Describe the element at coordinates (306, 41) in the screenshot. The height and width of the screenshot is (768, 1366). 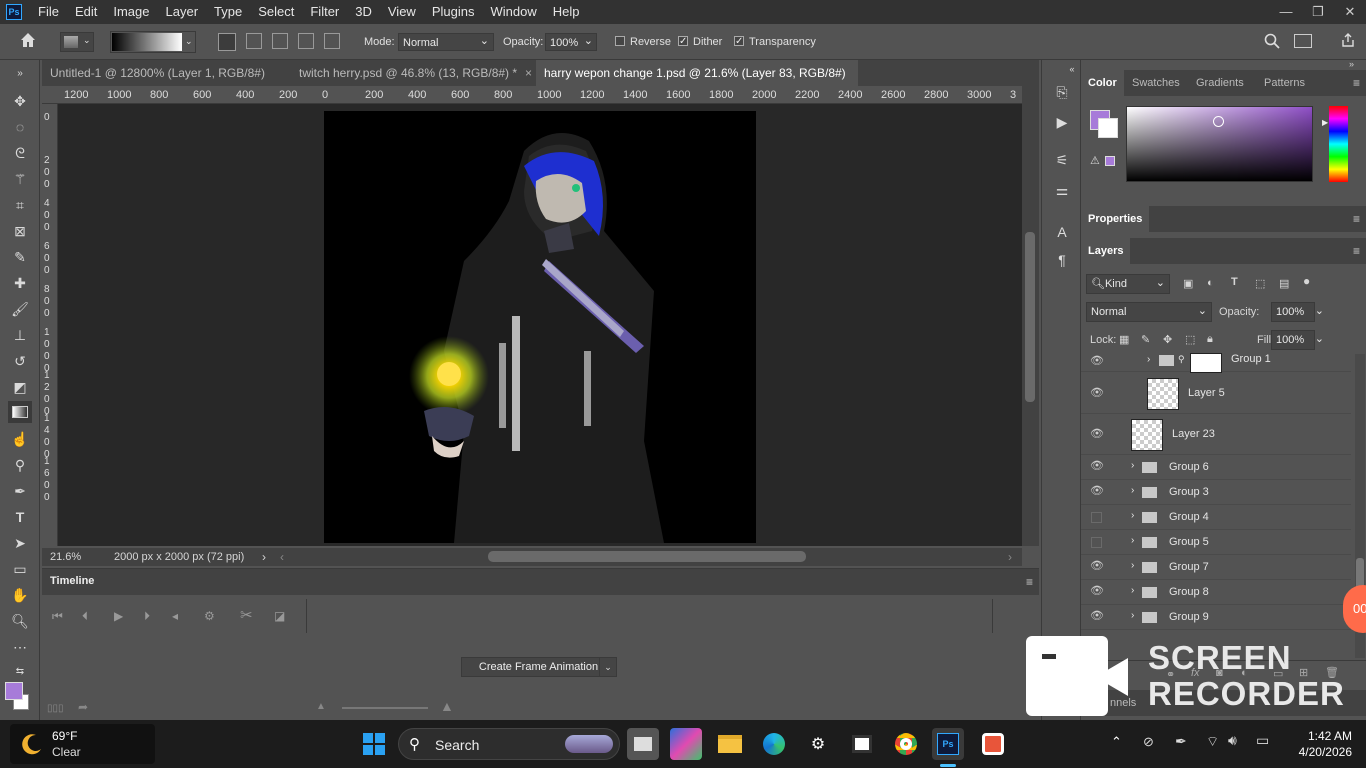
I see `reflected-gradient-icon` at that location.